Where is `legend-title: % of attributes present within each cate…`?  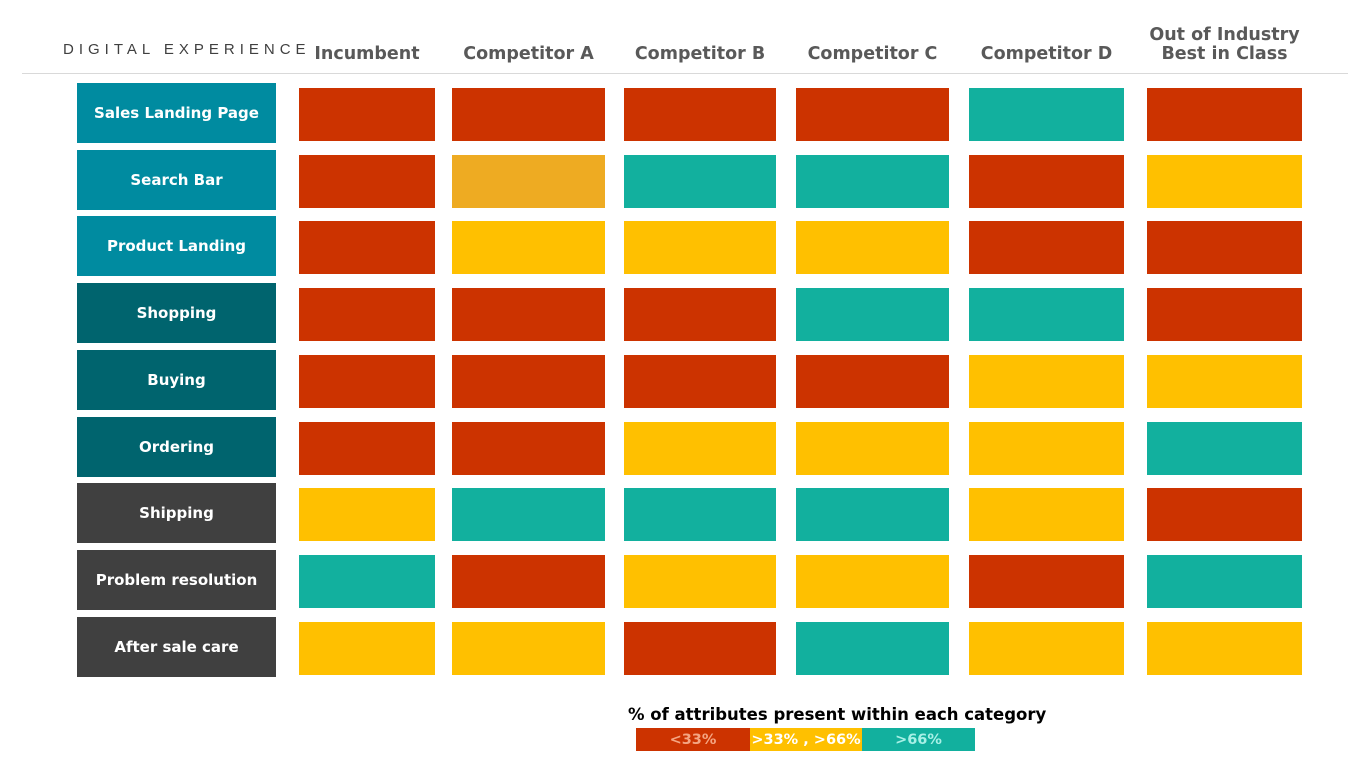 legend-title: % of attributes present within each cate… is located at coordinates (837, 714).